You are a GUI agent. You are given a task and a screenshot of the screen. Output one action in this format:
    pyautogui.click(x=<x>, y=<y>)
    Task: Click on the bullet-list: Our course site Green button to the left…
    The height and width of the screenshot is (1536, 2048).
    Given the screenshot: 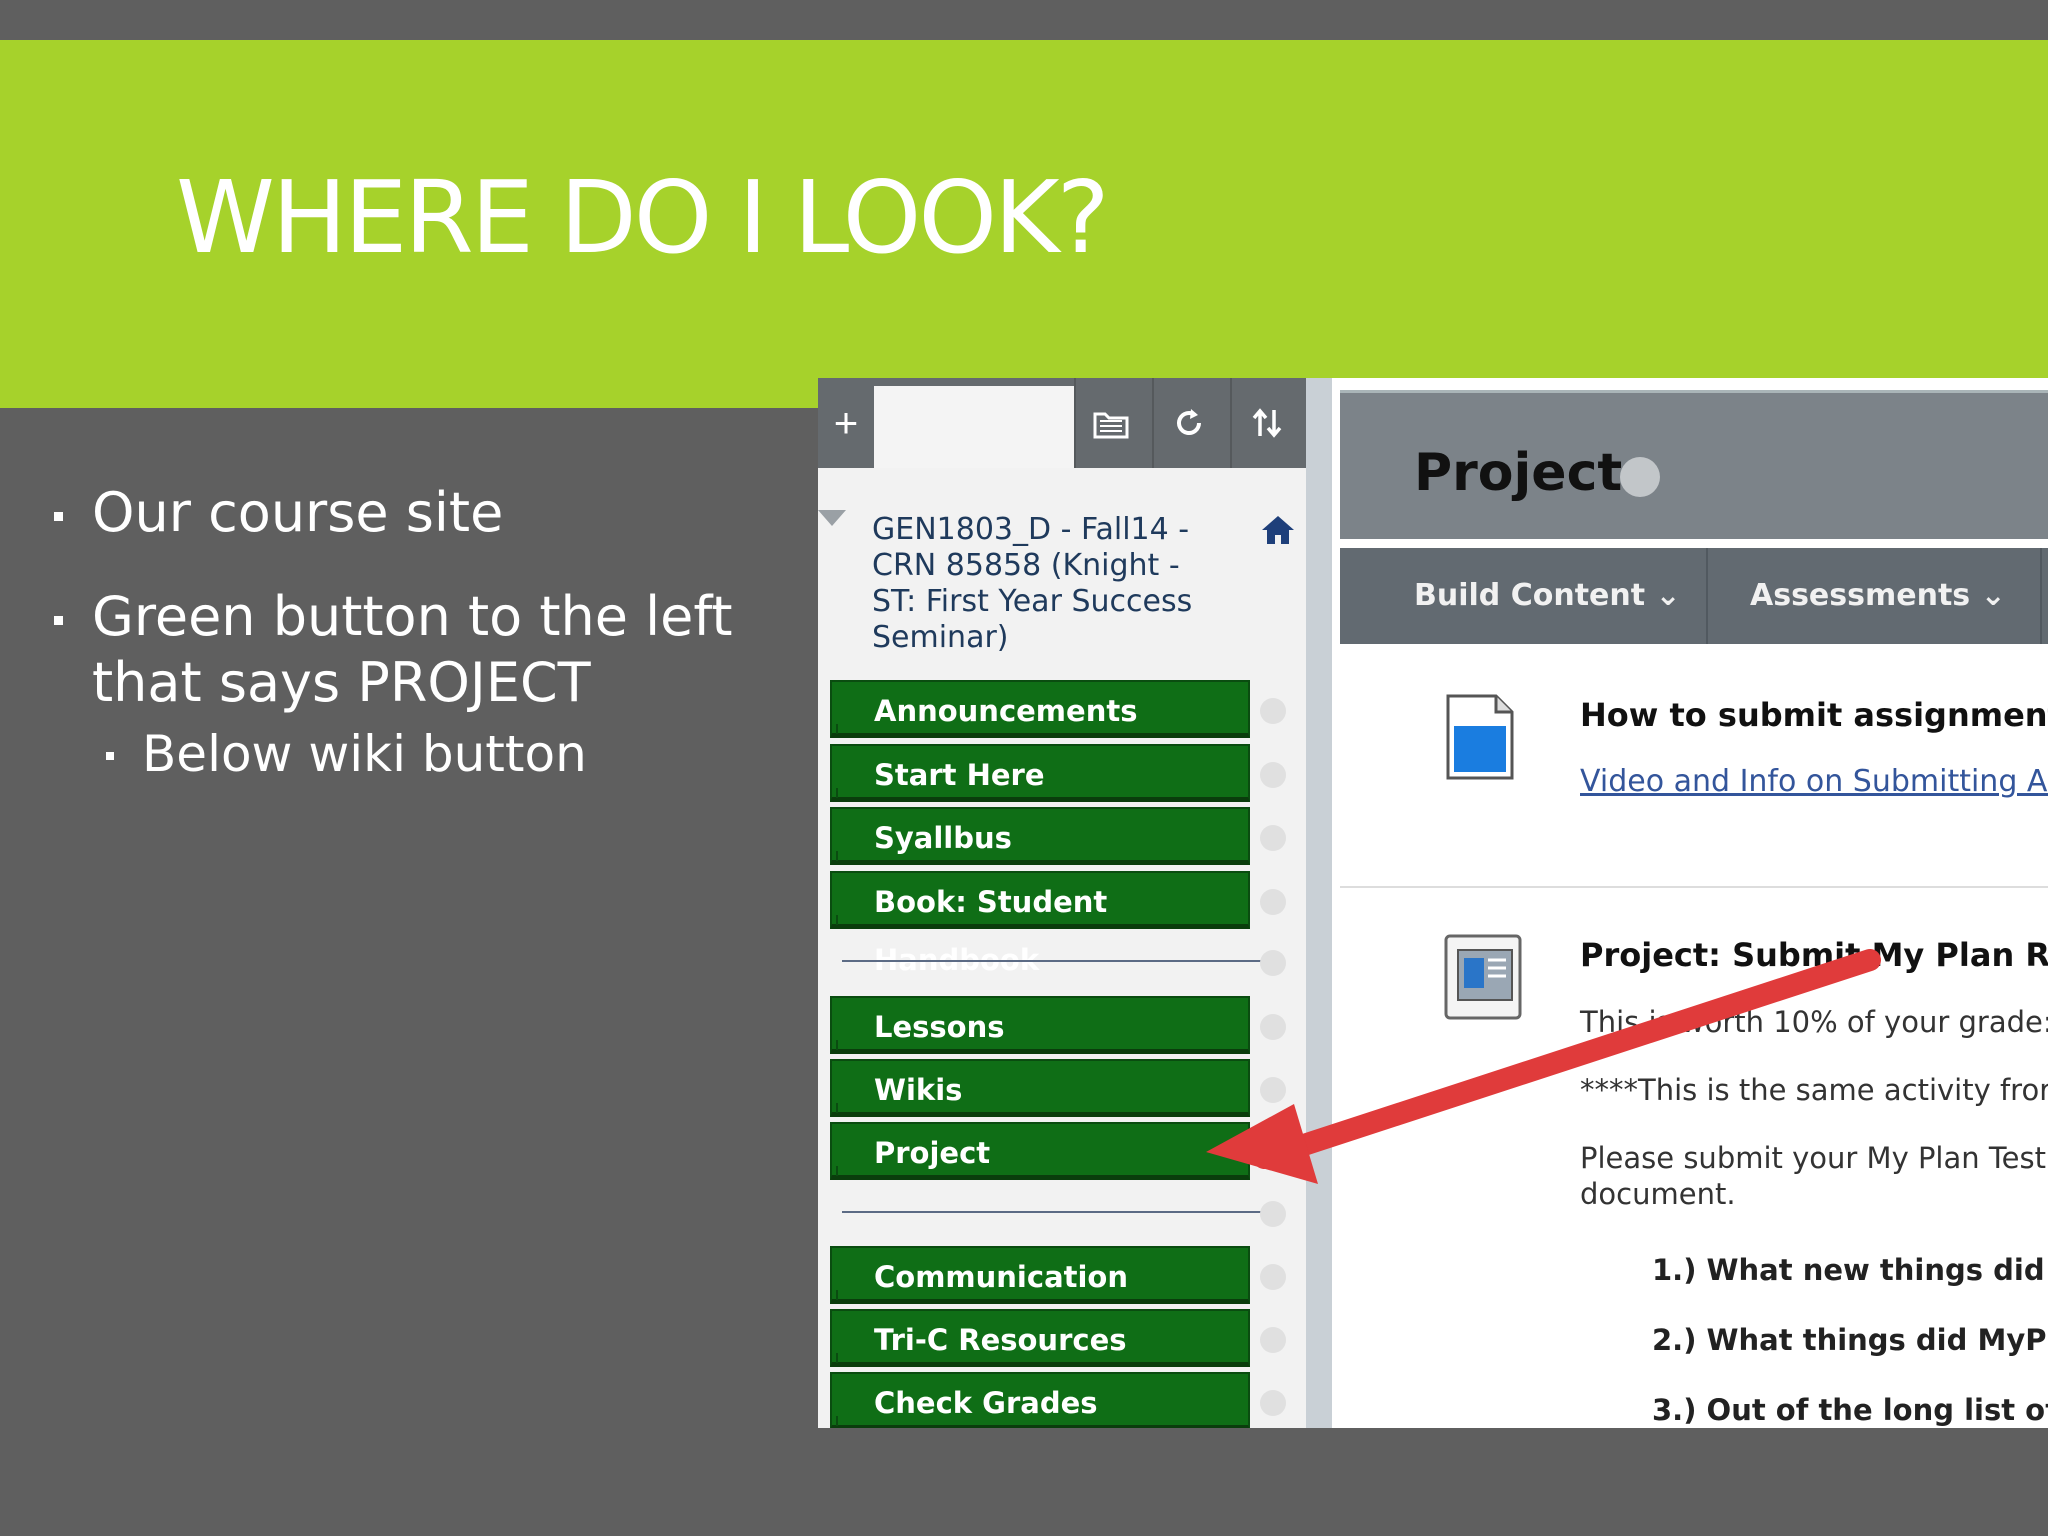 What is the action you would take?
    pyautogui.click(x=420, y=651)
    